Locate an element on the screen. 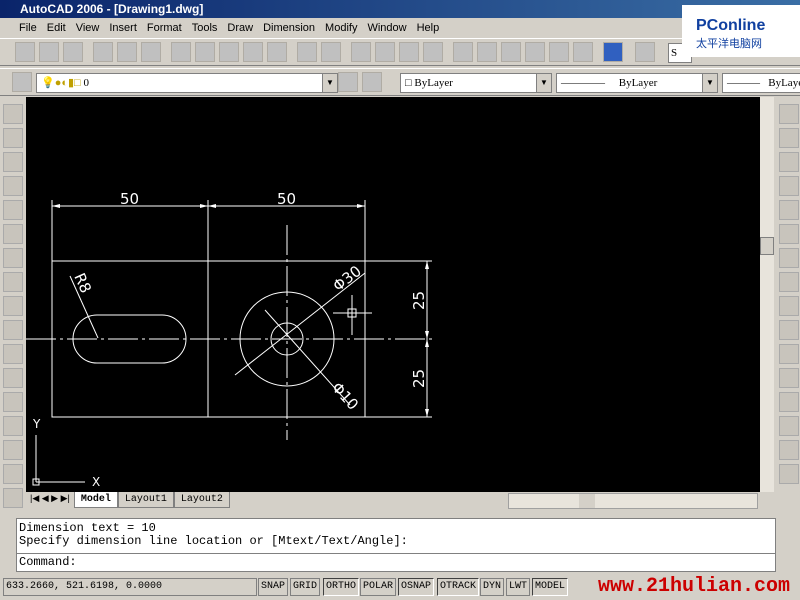 The height and width of the screenshot is (600, 800). save-icon is located at coordinates (73, 52).